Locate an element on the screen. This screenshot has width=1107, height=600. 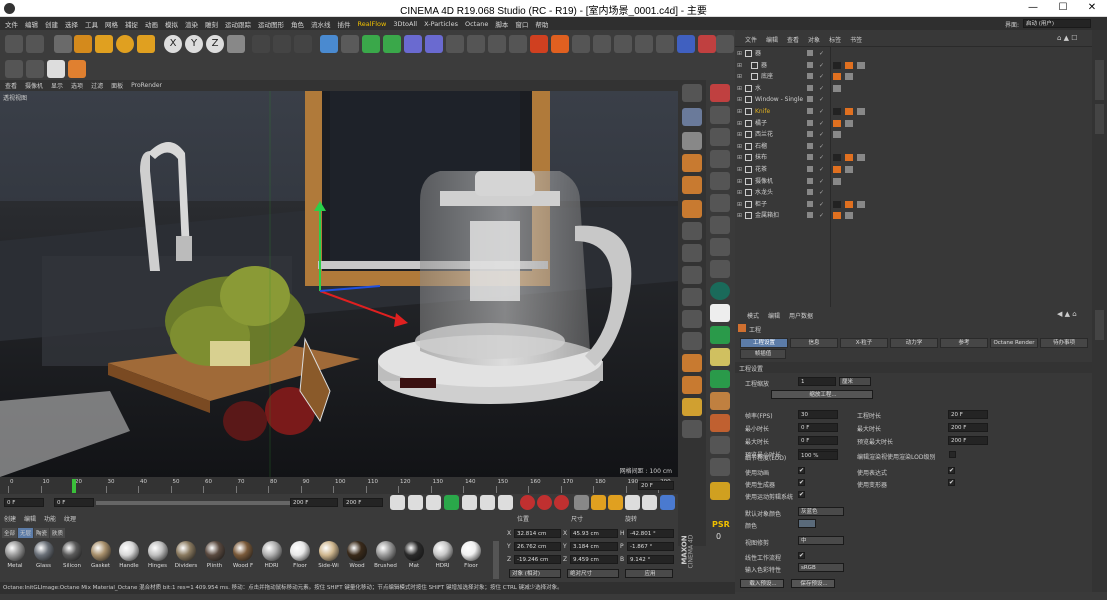
lod-field: 100 % is located at coordinates (818, 455).